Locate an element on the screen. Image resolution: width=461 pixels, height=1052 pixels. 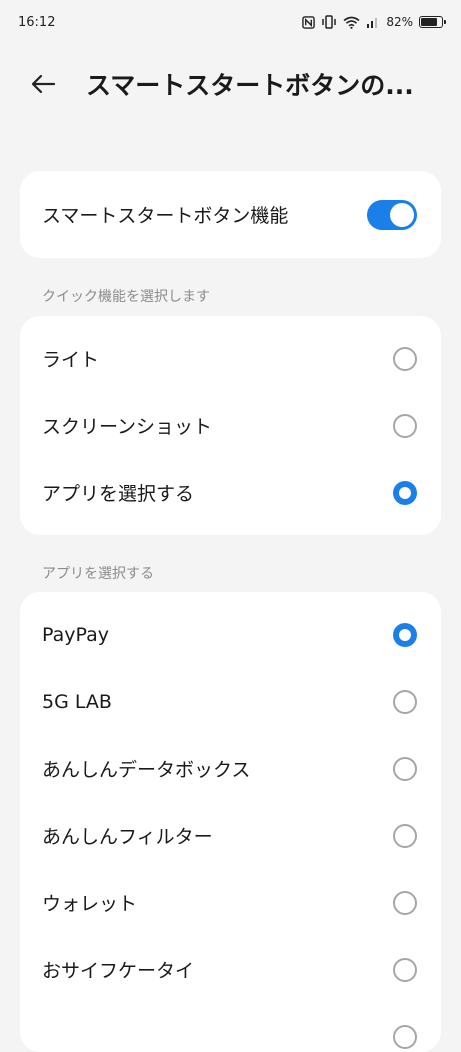
quick-option-light: ライト is located at coordinates (230, 358).